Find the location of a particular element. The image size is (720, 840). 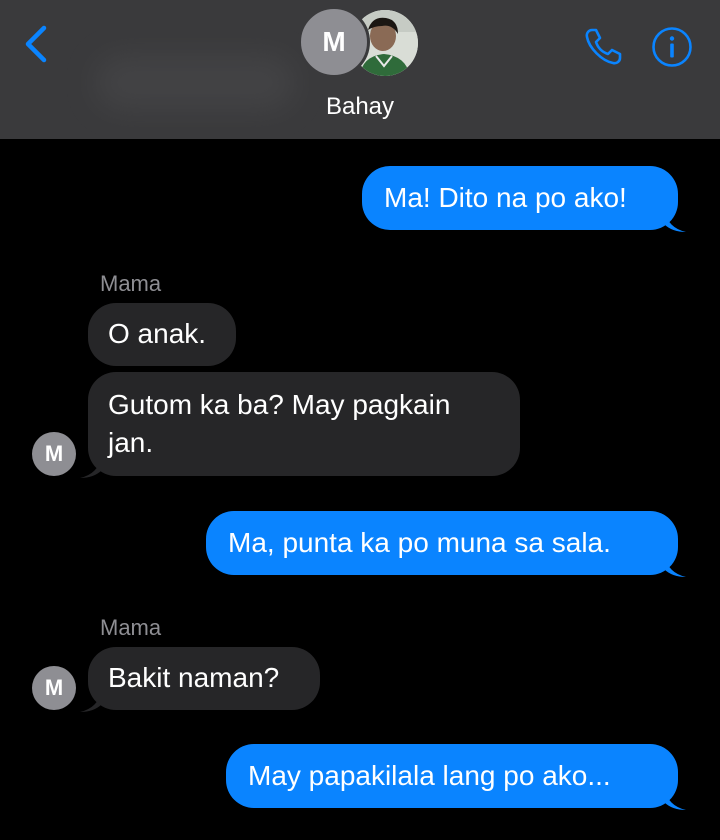

chevron-left-icon is located at coordinates (36, 44).